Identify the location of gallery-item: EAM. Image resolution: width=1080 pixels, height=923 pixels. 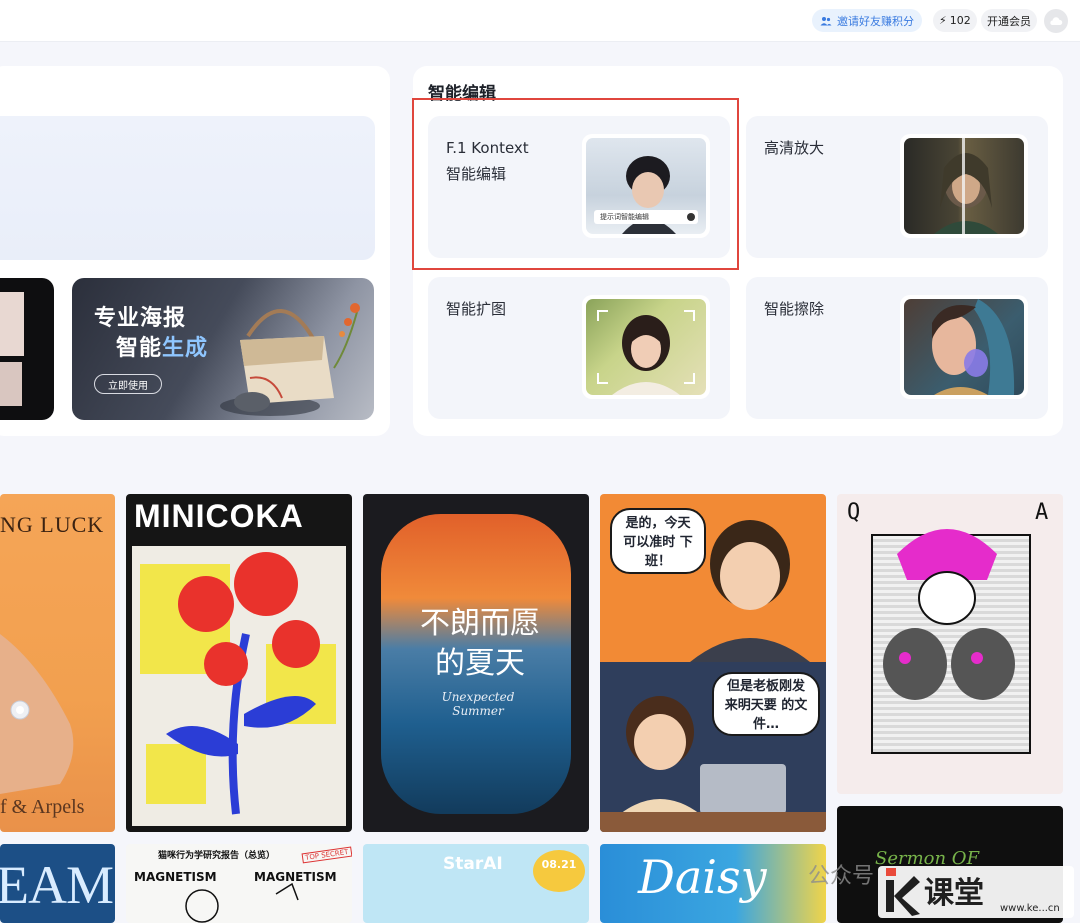
(57, 883).